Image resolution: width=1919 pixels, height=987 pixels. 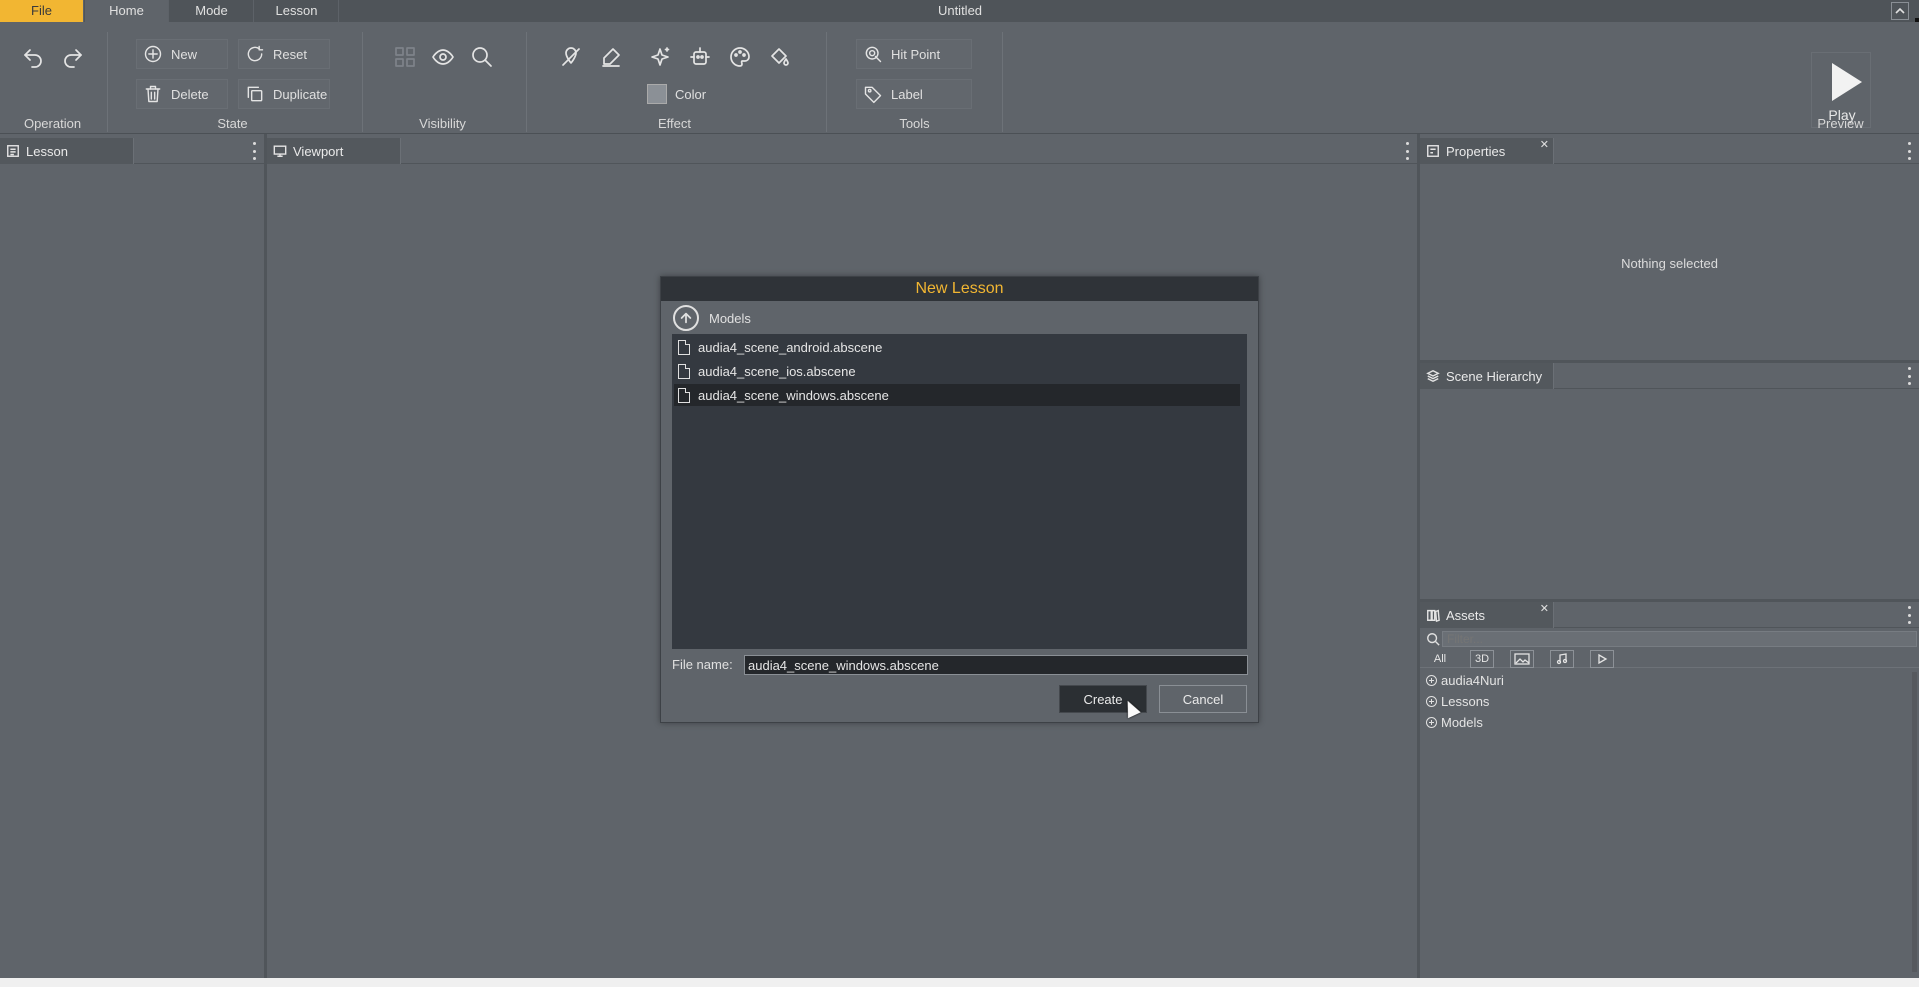 What do you see at coordinates (873, 95) in the screenshot?
I see `tag-icon` at bounding box center [873, 95].